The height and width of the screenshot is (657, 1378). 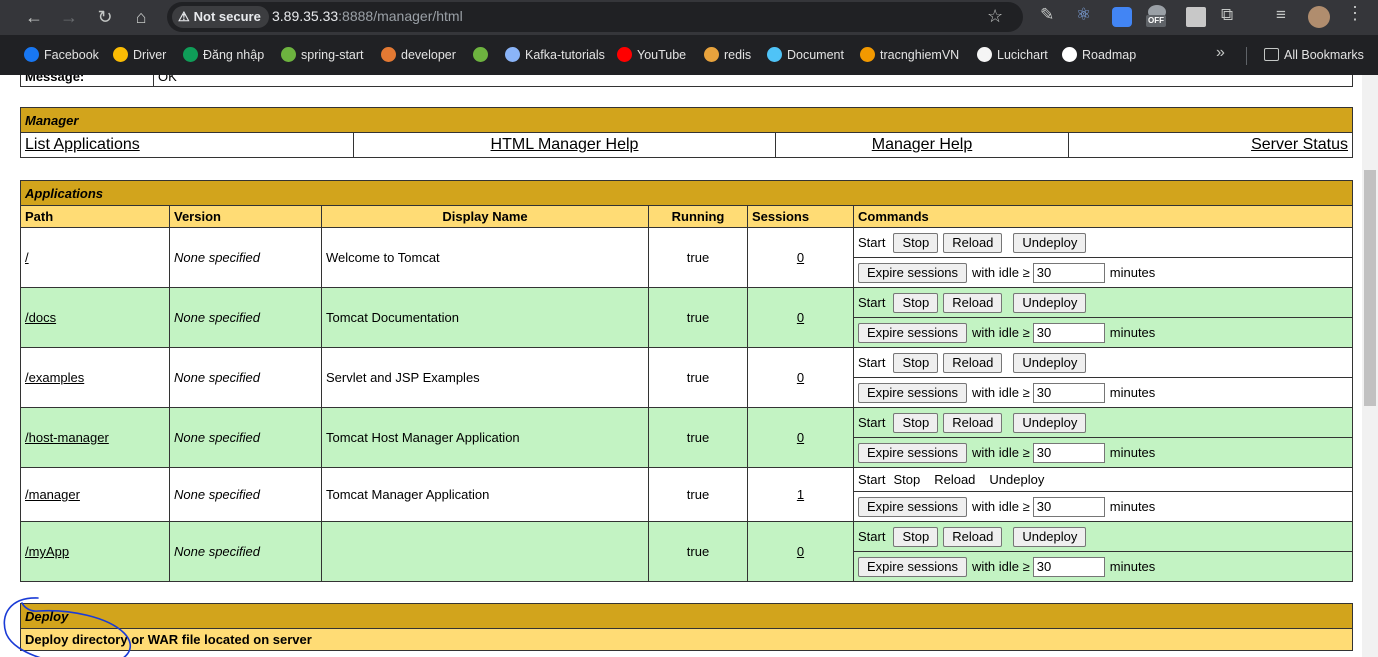 What do you see at coordinates (909, 55) in the screenshot?
I see `bookmark-tracnghiemvn: tracnghiemVN` at bounding box center [909, 55].